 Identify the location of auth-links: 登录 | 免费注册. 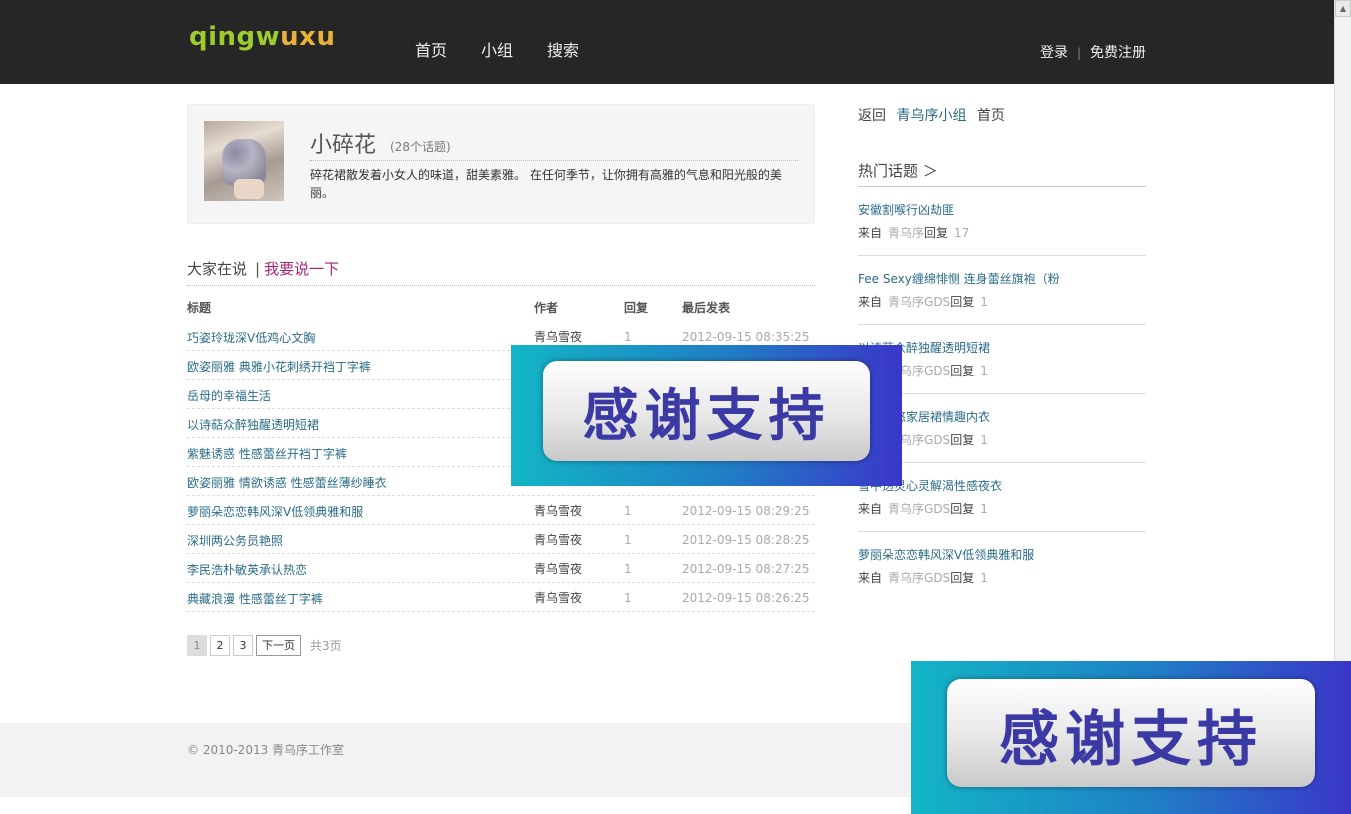
(1093, 52).